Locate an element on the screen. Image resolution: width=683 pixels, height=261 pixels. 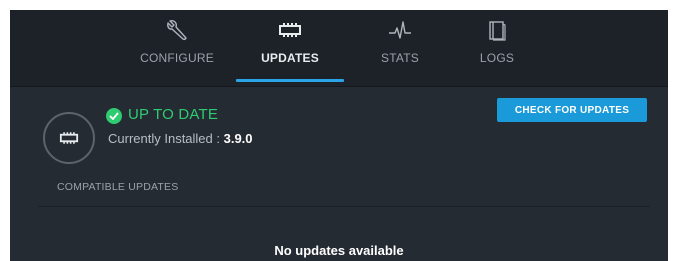
firmware-avatar is located at coordinates (69, 138).